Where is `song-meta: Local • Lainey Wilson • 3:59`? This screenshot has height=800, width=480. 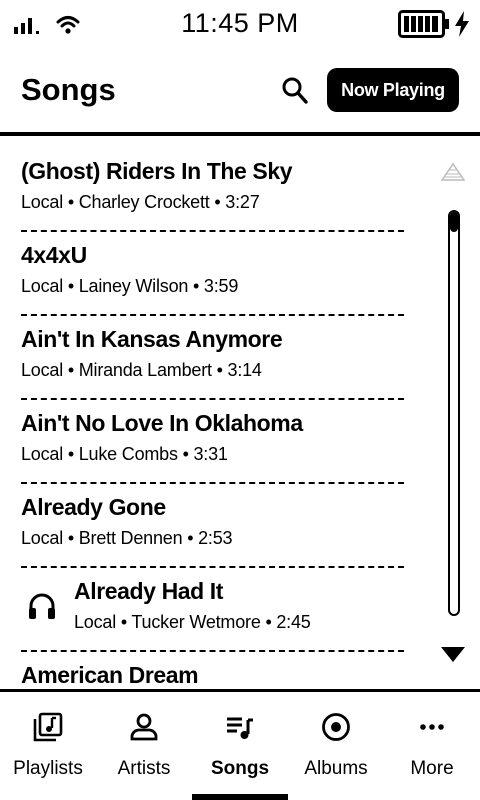
song-meta: Local • Lainey Wilson • 3:59 is located at coordinates (130, 286).